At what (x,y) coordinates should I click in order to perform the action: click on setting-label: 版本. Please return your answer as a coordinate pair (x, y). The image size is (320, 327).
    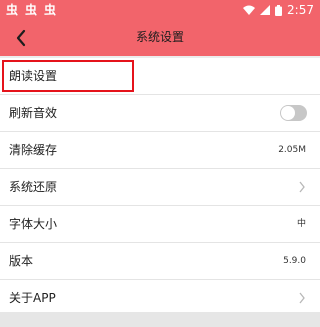
    Looking at the image, I should click on (21, 261).